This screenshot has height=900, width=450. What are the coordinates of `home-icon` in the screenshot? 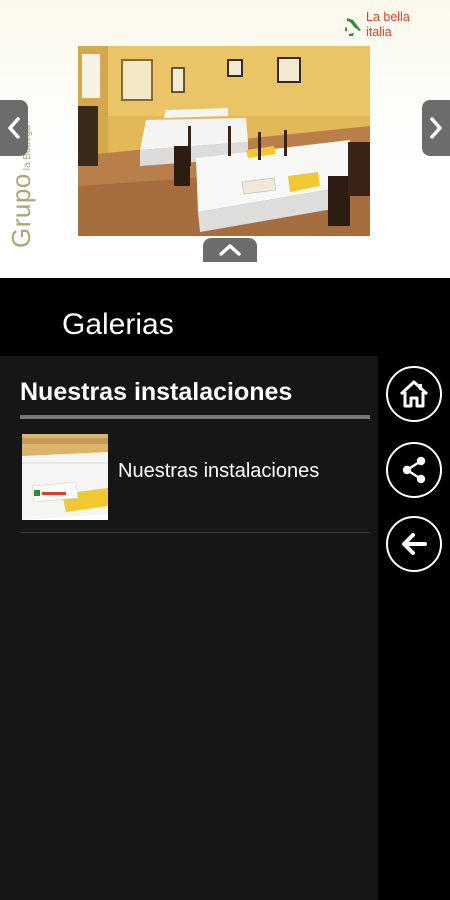 It's located at (414, 394).